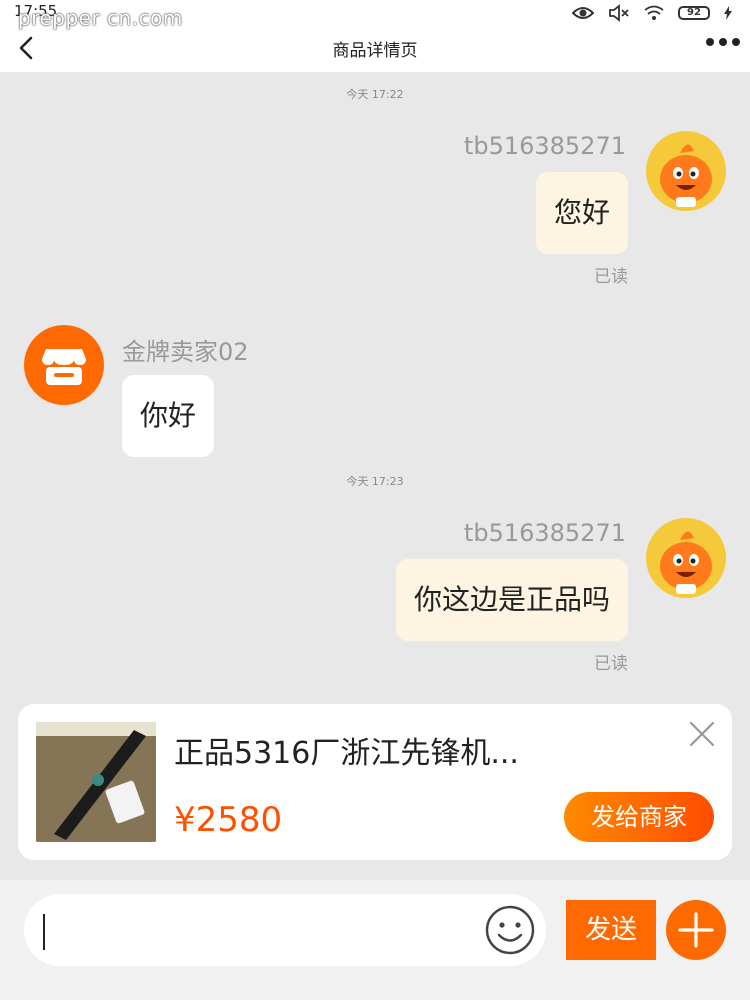 This screenshot has height=1000, width=750. I want to click on shop-icon, so click(64, 367).